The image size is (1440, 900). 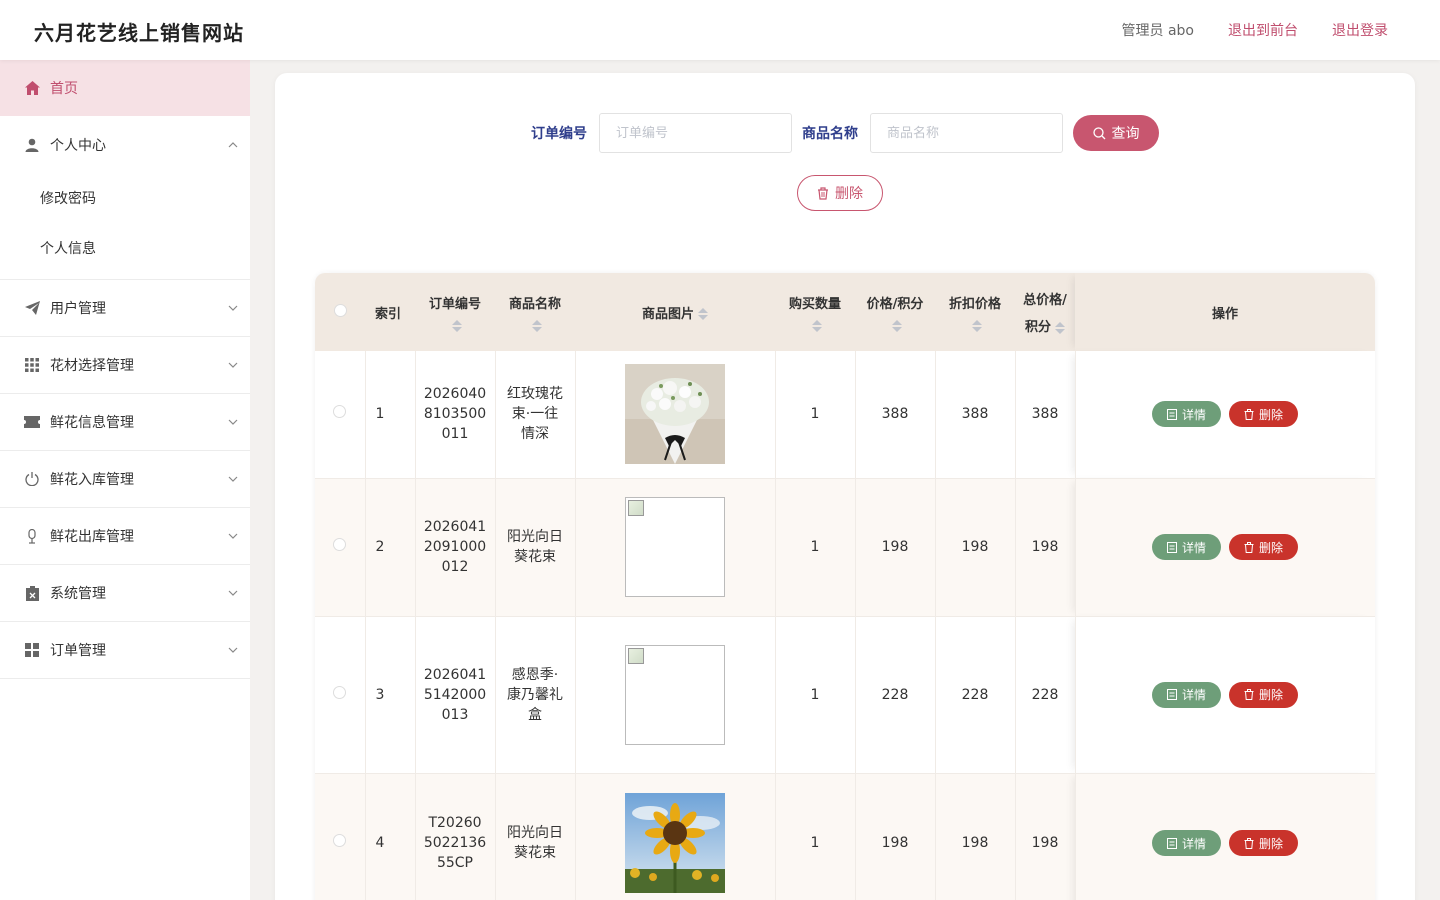 I want to click on sidebar-item-inbound-management: 鲜花入库管理, so click(x=125, y=479).